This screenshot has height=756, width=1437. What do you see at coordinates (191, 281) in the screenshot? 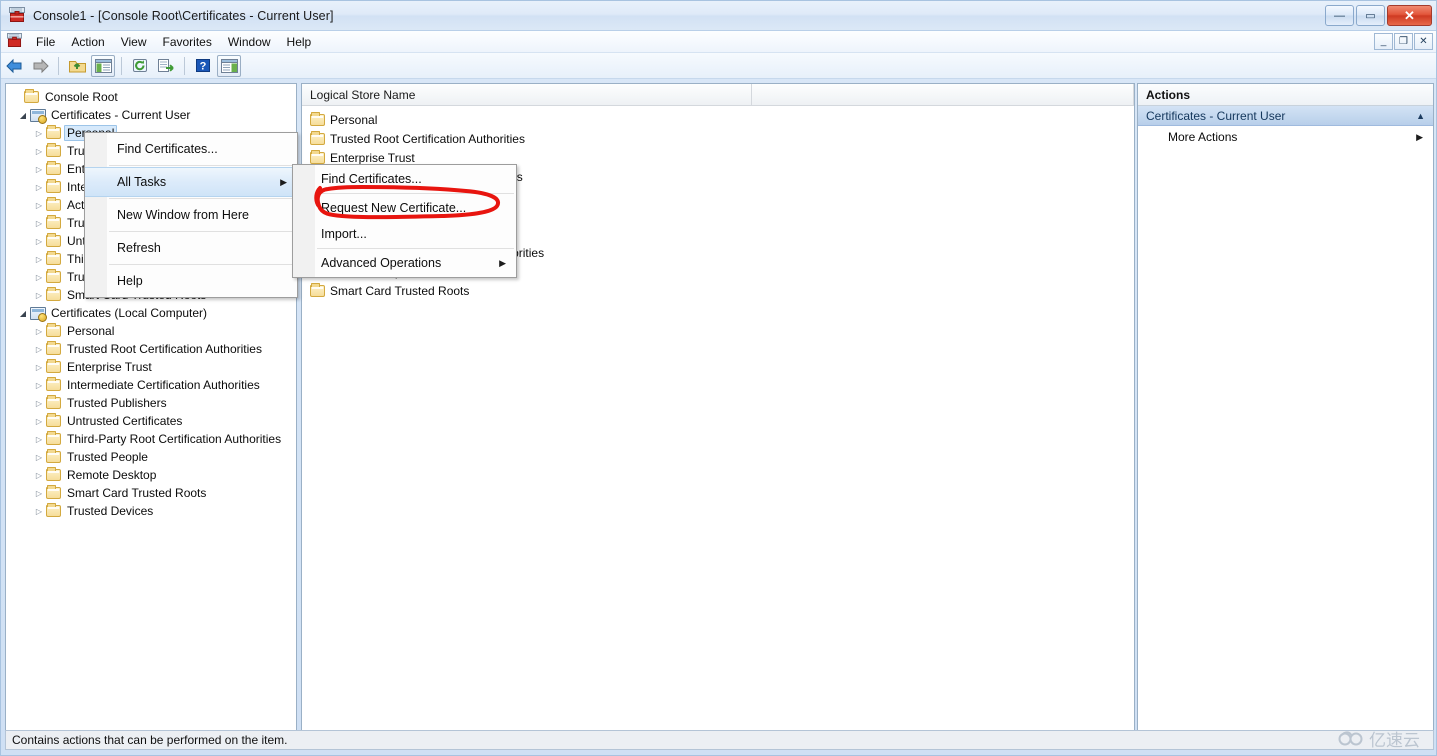
I see `context-menu-item-help: Help` at bounding box center [191, 281].